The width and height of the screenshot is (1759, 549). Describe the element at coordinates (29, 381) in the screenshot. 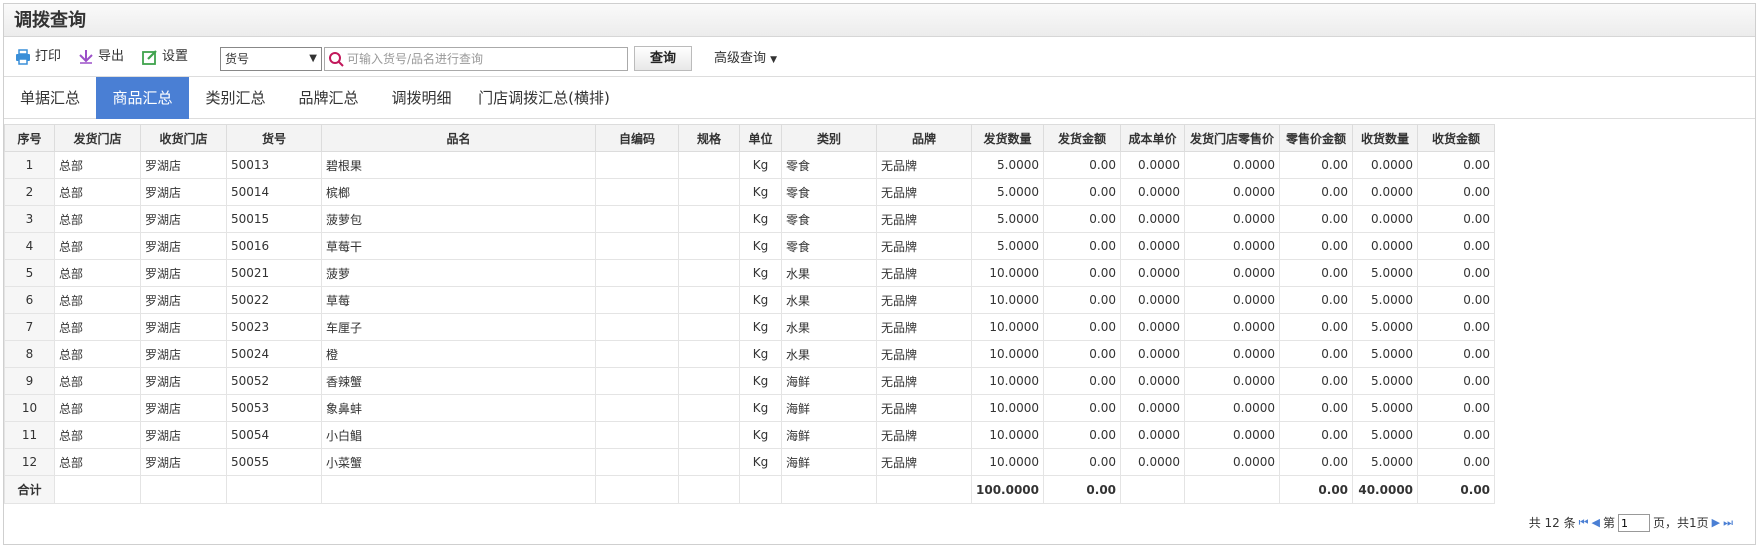

I see `table-cell: 9` at that location.